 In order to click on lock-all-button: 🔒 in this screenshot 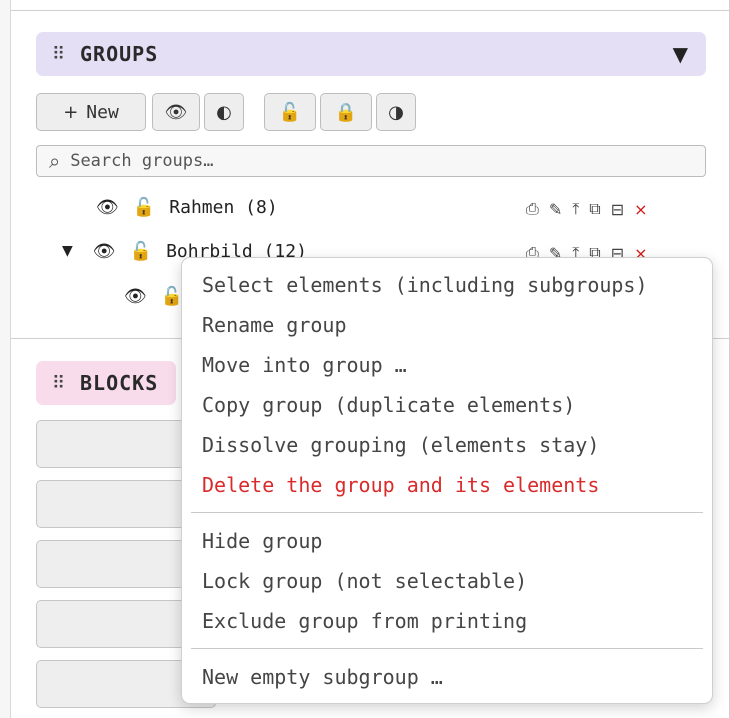, I will do `click(346, 112)`.